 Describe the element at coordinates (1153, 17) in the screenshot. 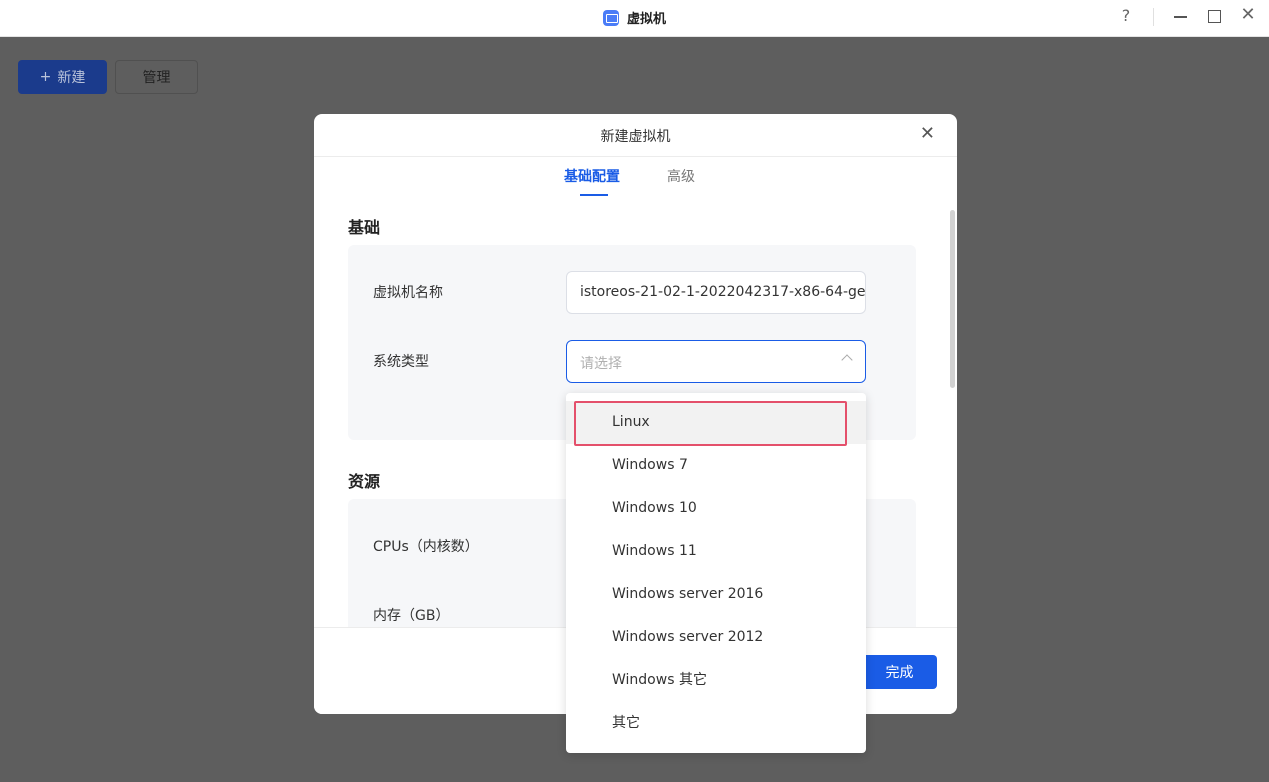

I see `divider` at that location.